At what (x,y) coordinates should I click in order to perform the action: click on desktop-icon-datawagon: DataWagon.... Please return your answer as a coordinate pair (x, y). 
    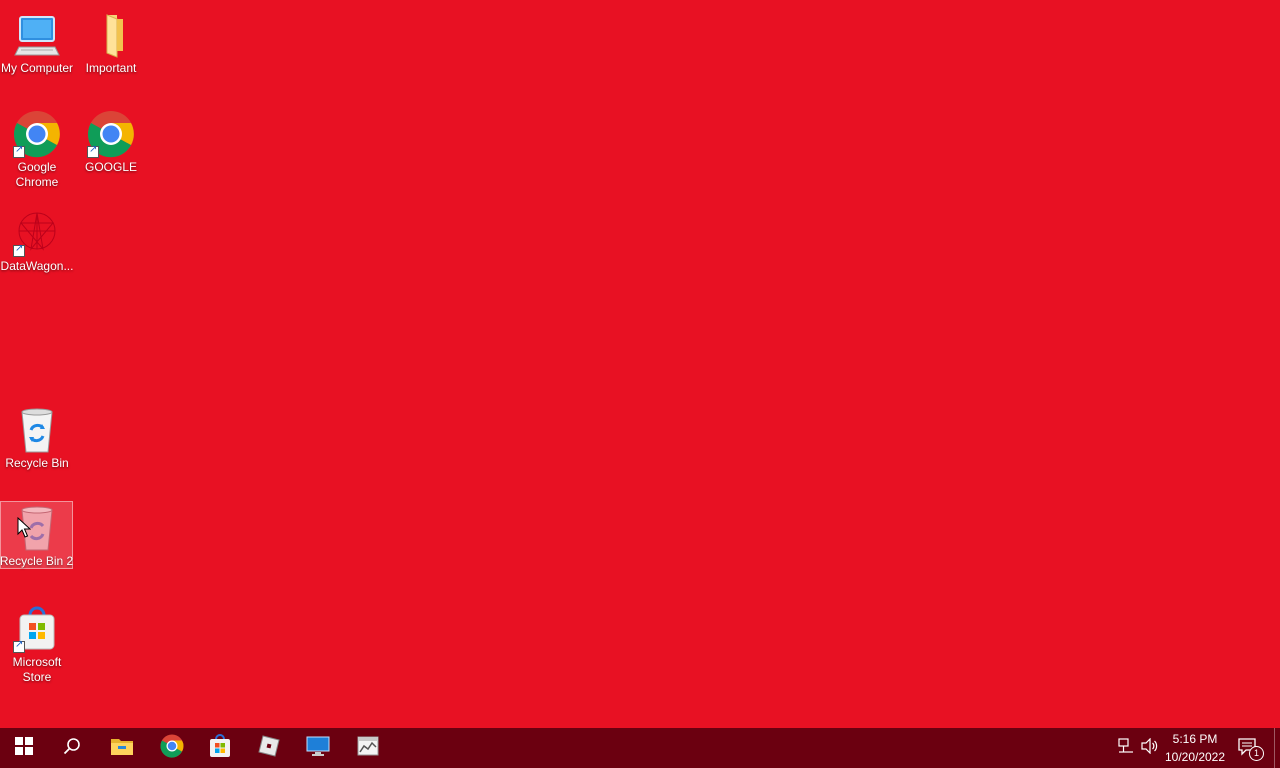
    Looking at the image, I should click on (37, 249).